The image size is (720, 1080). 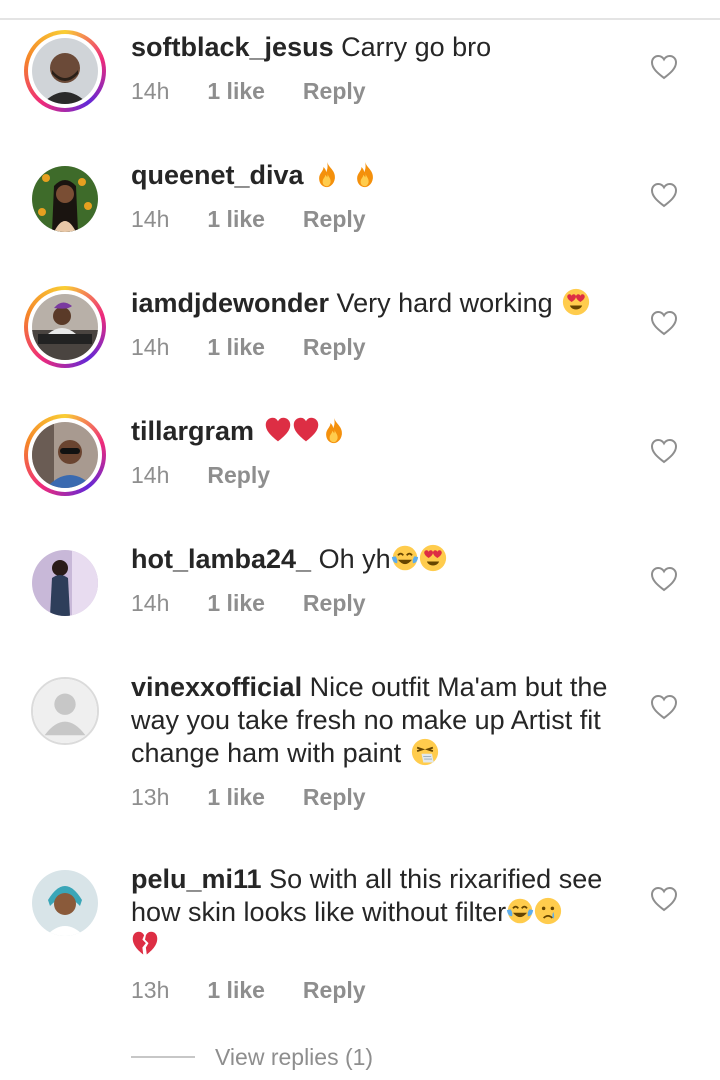 What do you see at coordinates (200, 475) in the screenshot?
I see `comment-meta: 14h Reply` at bounding box center [200, 475].